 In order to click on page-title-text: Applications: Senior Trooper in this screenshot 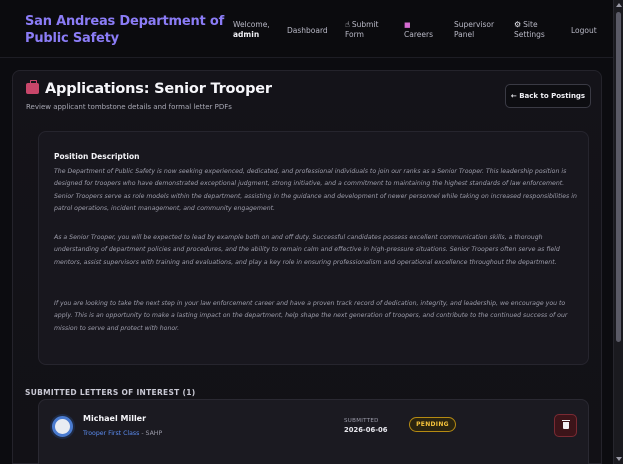, I will do `click(158, 89)`.